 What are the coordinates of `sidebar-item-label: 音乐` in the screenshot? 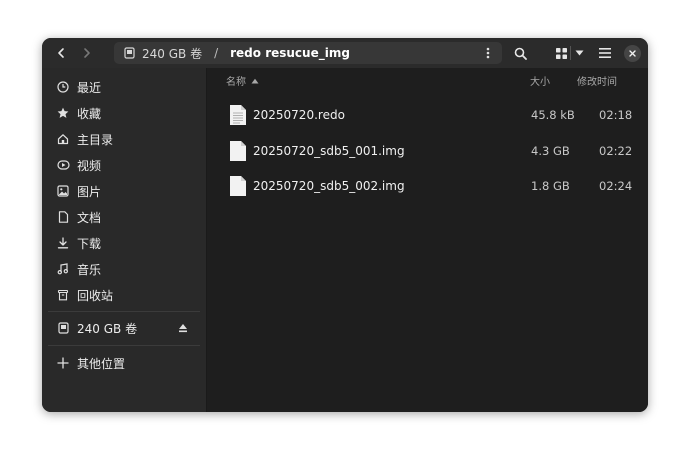 It's located at (89, 269).